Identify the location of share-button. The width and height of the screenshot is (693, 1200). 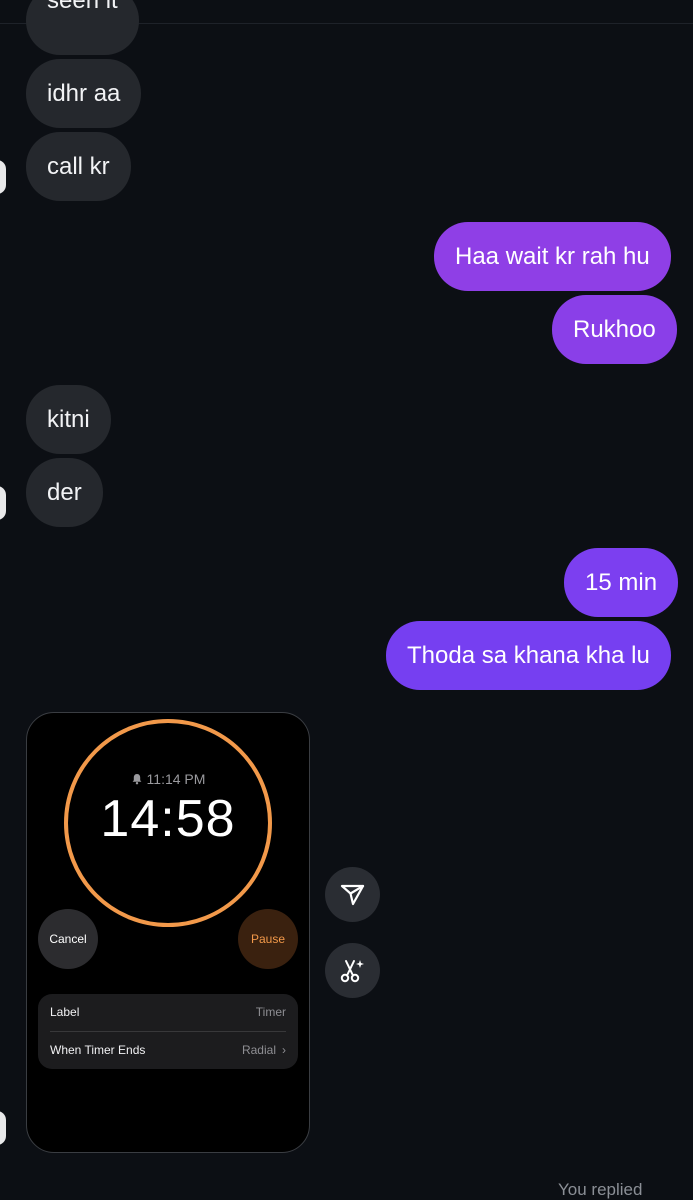
(352, 894).